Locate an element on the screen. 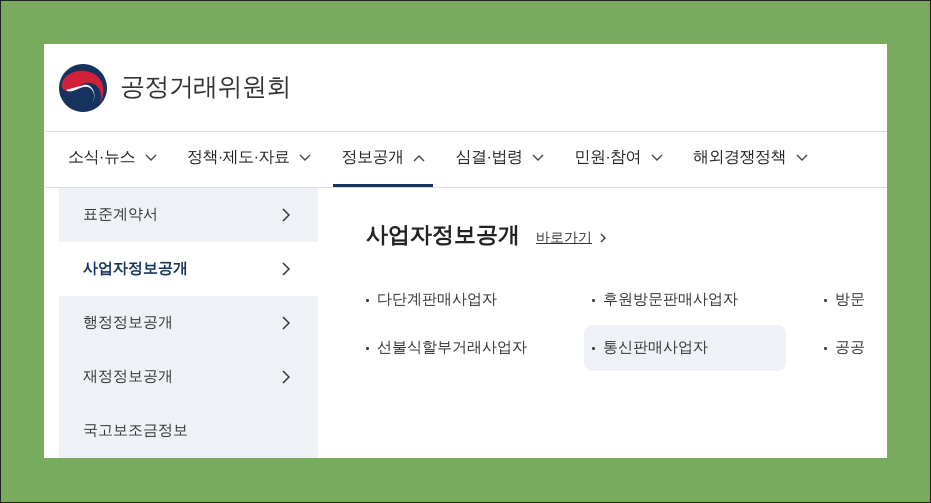  link-item: 선불식할부거래사업자 is located at coordinates (471, 348).